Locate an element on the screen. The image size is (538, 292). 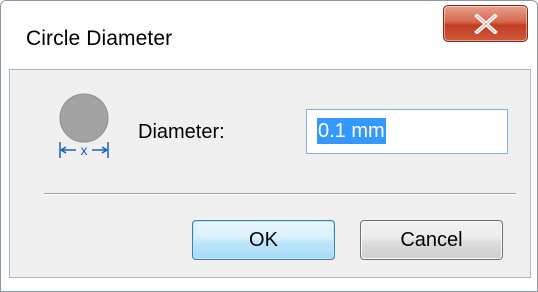
diameter-input-value: 0.1 mm is located at coordinates (351, 131).